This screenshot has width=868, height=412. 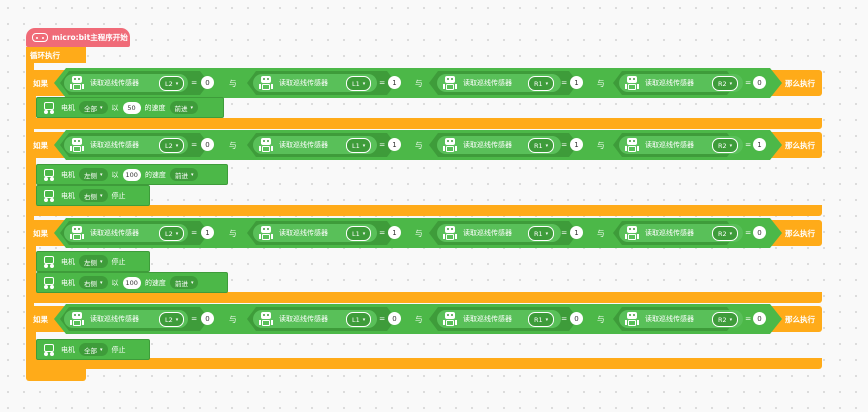 I want to click on if-label: 如果, so click(x=40, y=83).